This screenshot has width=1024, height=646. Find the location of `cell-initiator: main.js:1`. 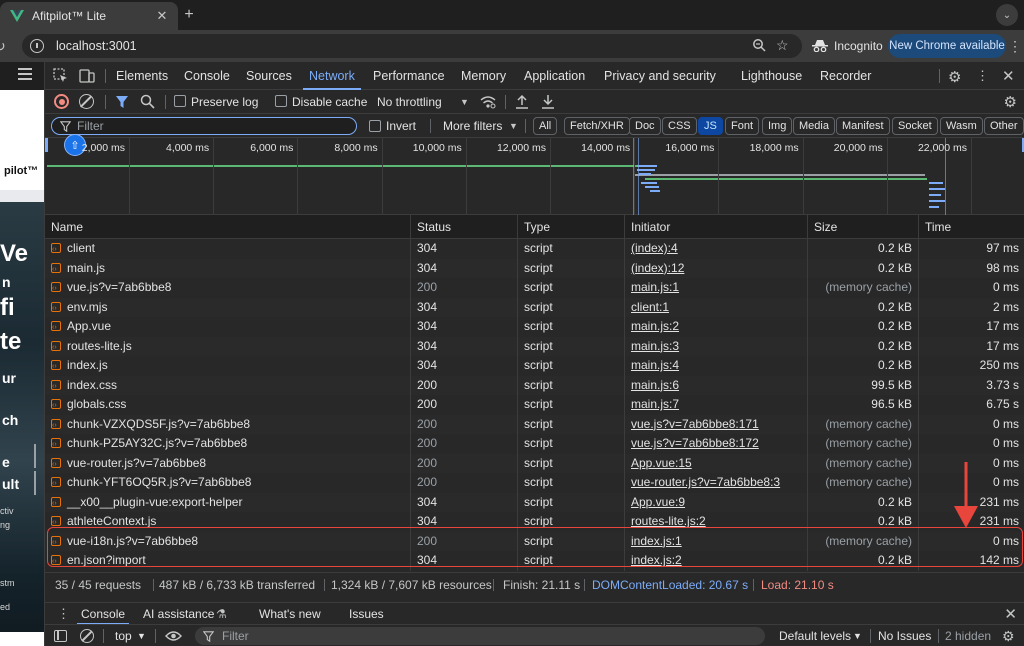

cell-initiator: main.js:1 is located at coordinates (716, 288).